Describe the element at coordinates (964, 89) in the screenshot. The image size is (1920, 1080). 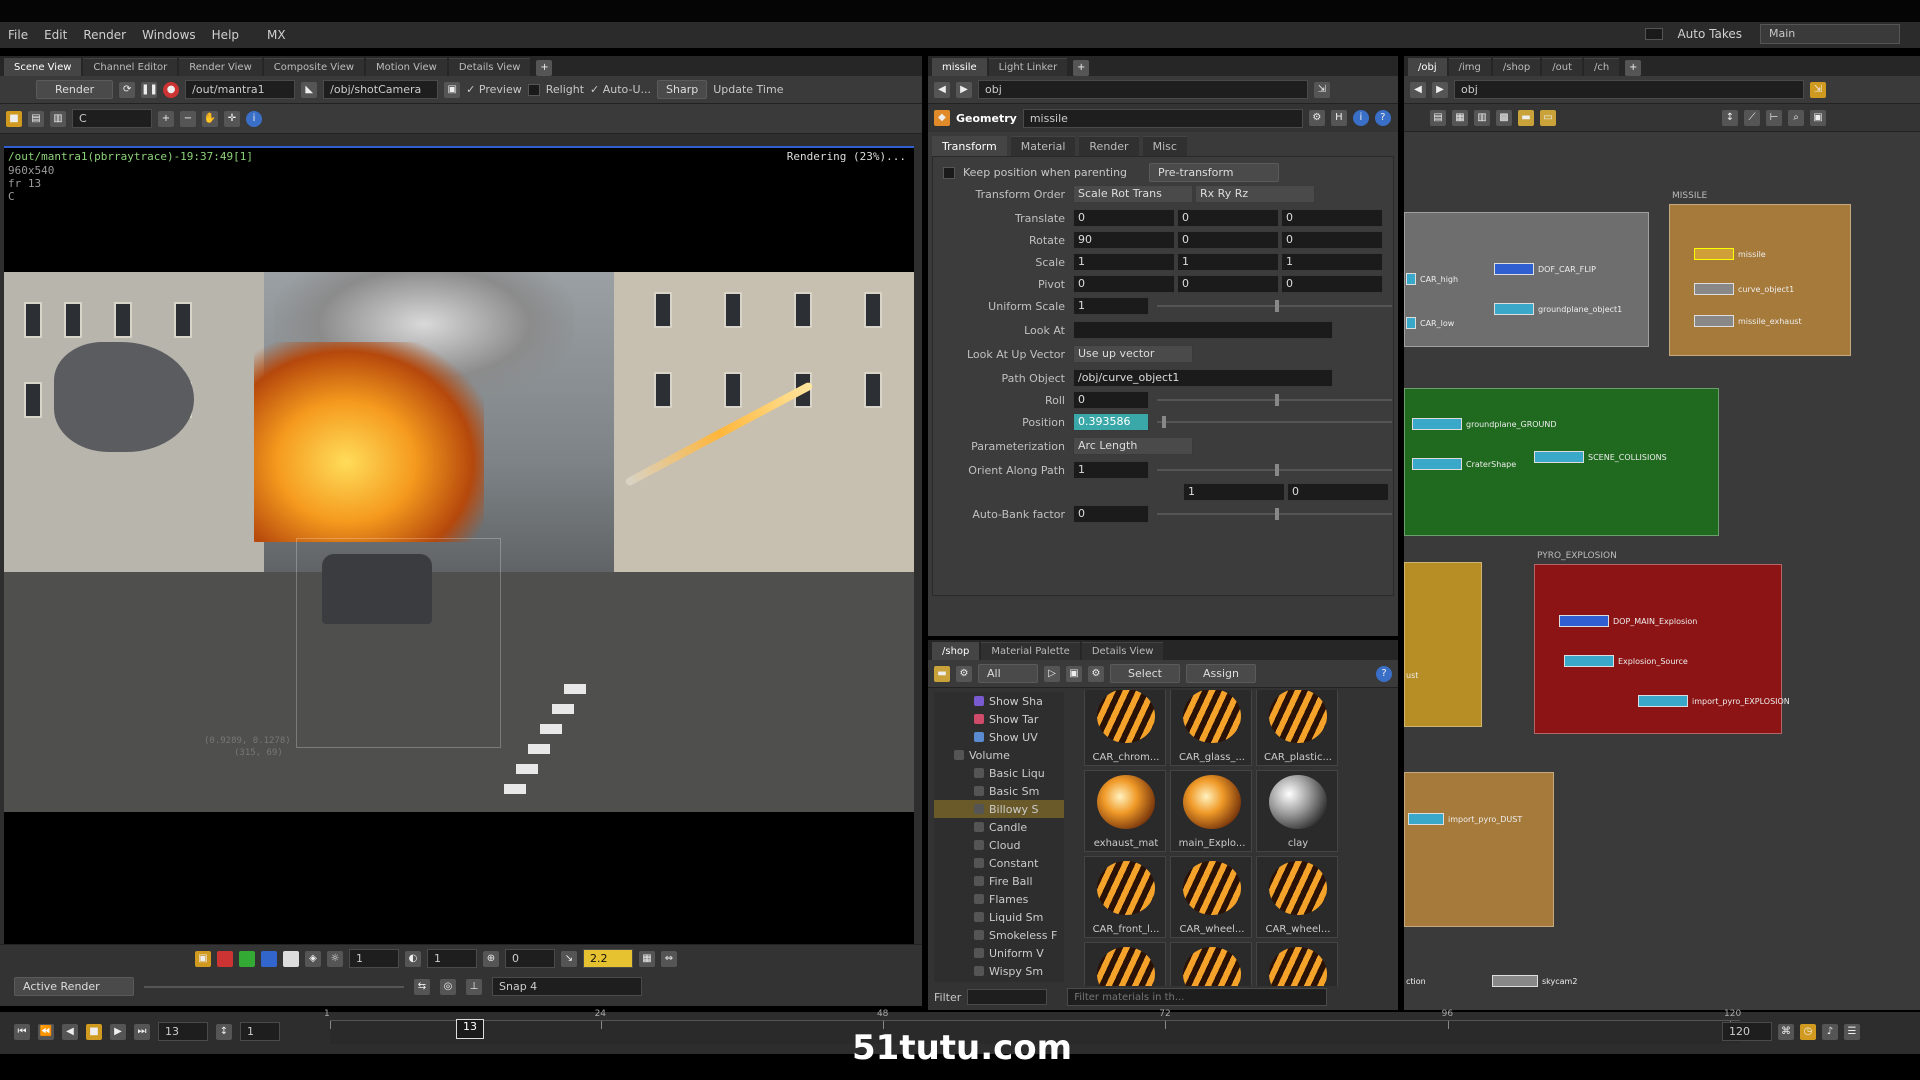
I see `forward-icon: ▶` at that location.